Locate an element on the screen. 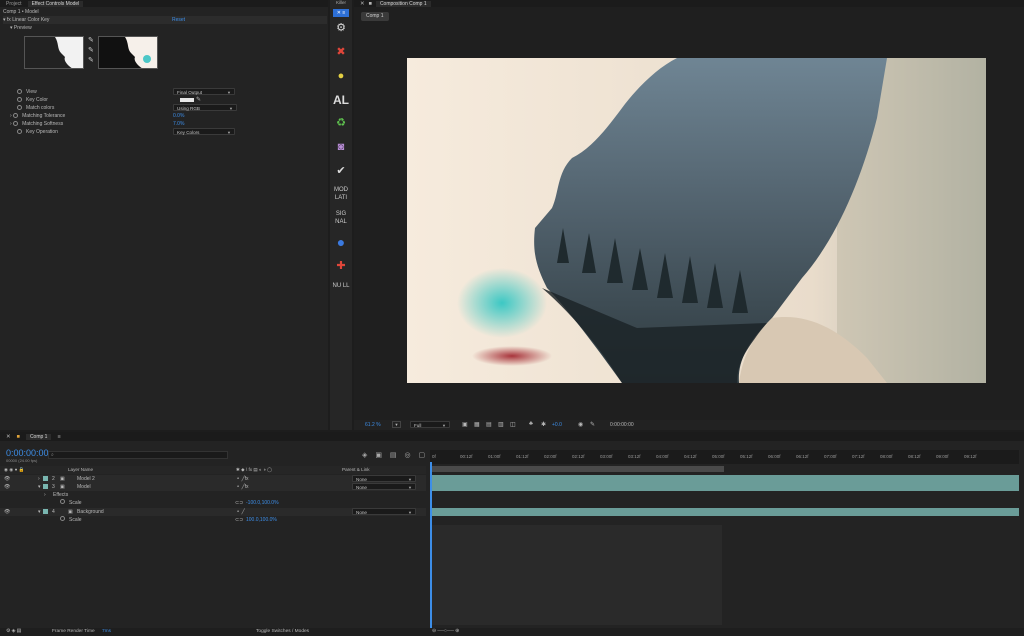  timeline-switch-icons: ◈ ▣ ▤ ◎ ▢ is located at coordinates (395, 455).